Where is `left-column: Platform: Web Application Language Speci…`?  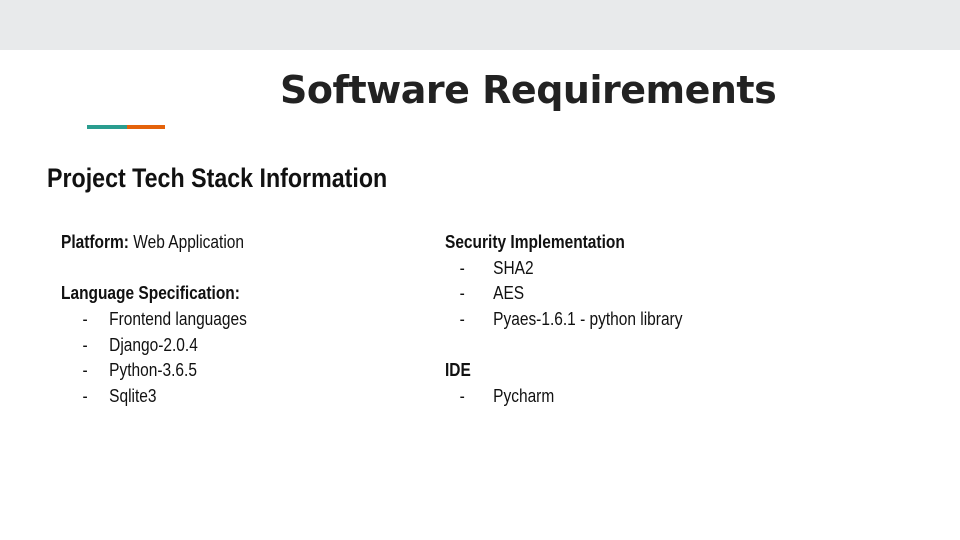 left-column: Platform: Web Application Language Speci… is located at coordinates (154, 320).